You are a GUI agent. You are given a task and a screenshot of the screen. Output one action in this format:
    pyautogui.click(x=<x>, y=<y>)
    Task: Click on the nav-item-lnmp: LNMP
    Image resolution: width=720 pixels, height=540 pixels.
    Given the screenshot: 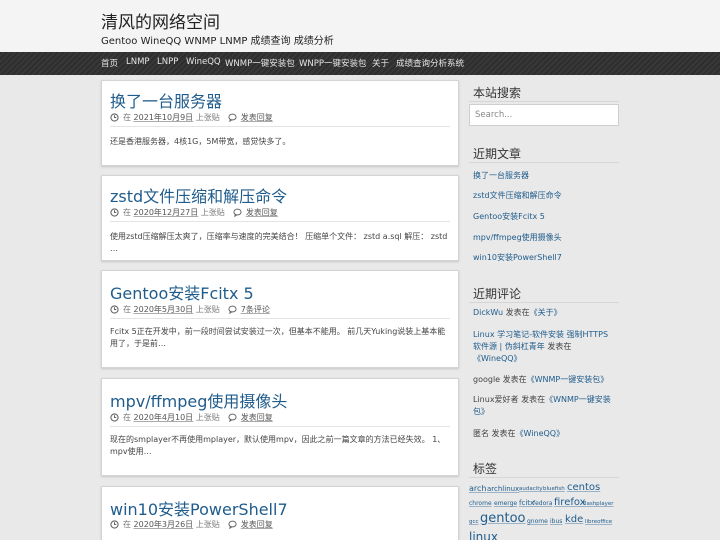 What is the action you would take?
    pyautogui.click(x=138, y=62)
    